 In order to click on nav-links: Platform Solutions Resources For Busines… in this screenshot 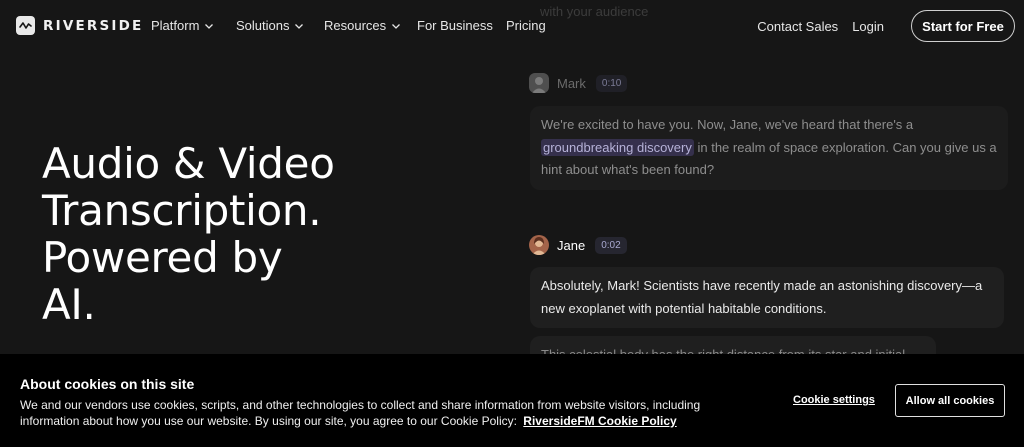, I will do `click(348, 25)`.